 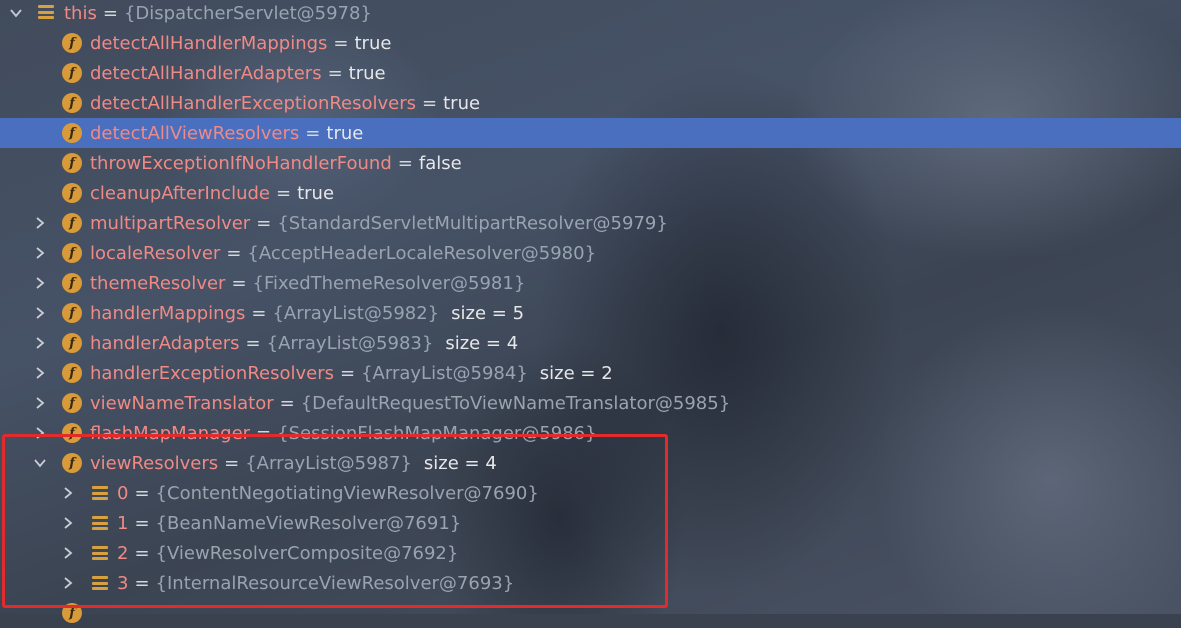 I want to click on variable-value: {DispatcherServlet@5978}, so click(x=247, y=13).